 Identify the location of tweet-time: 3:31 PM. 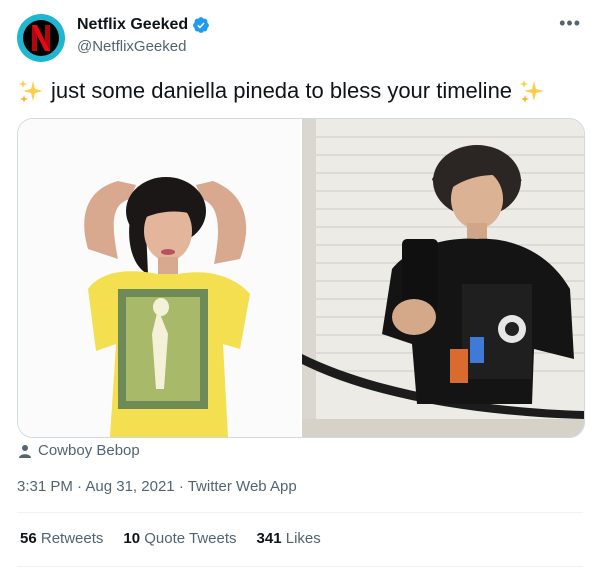
(45, 486).